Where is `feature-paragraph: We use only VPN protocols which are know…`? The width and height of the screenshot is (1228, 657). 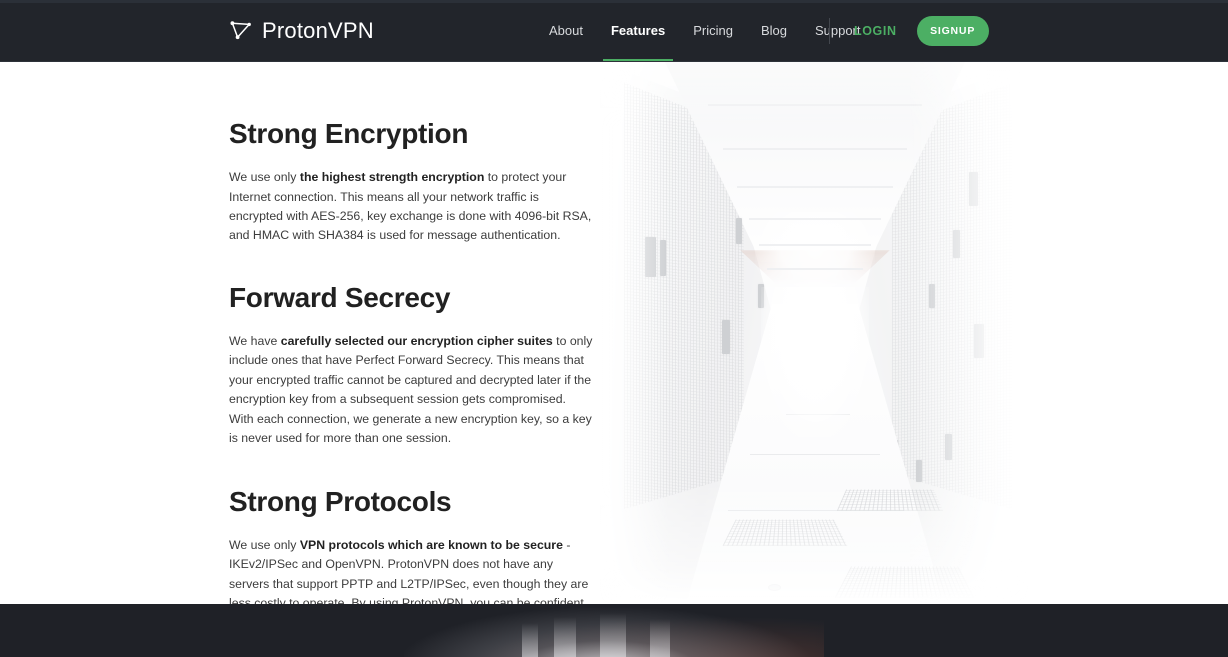
feature-paragraph: We use only VPN protocols which are know… is located at coordinates (411, 570).